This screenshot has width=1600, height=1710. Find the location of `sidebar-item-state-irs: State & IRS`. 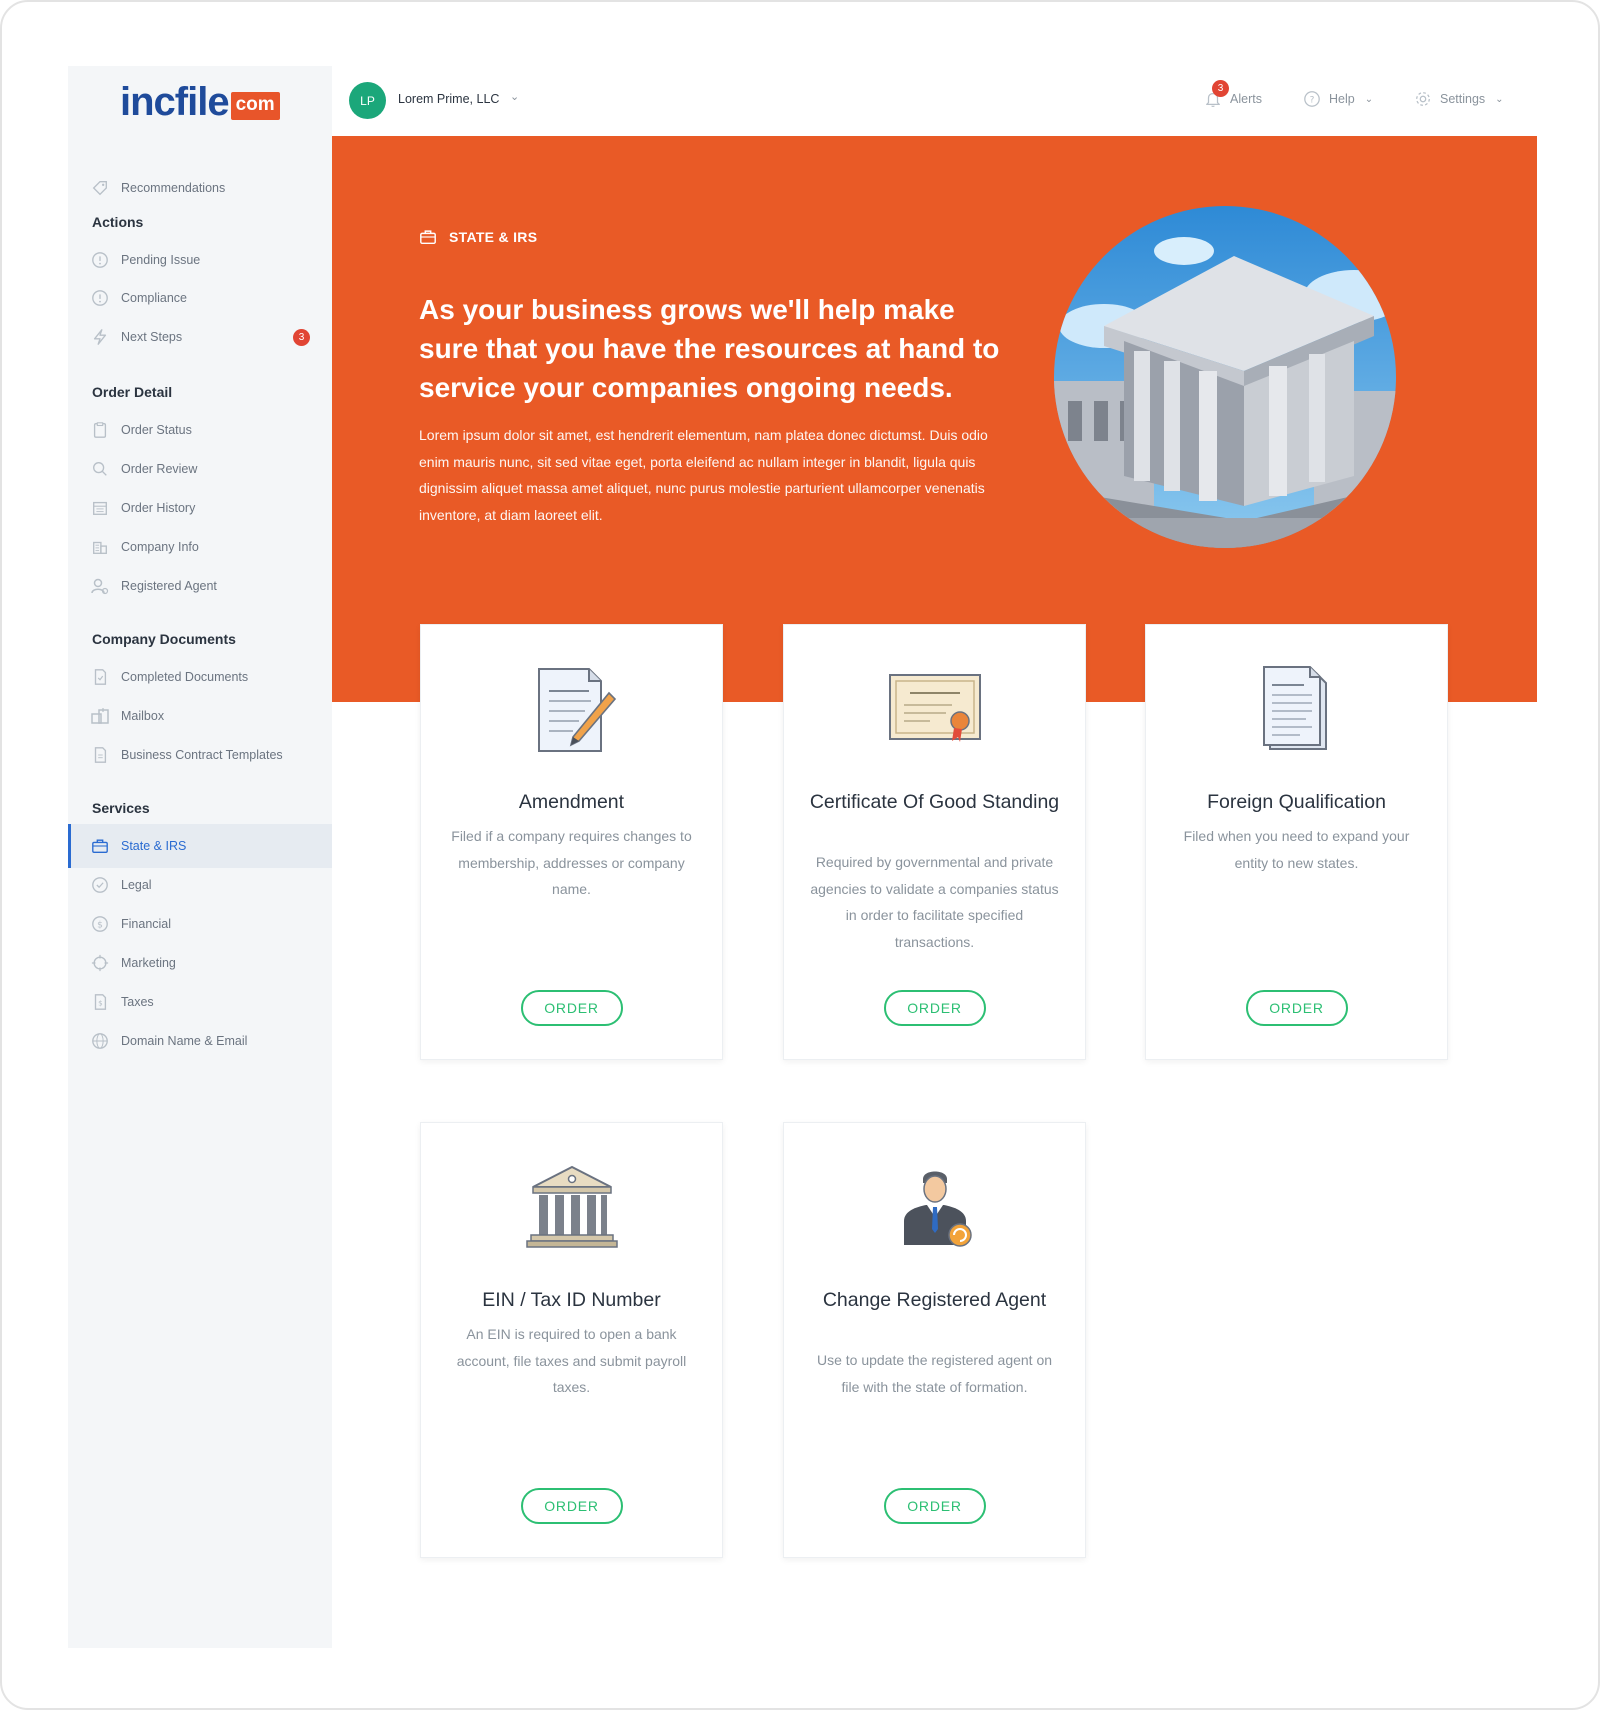

sidebar-item-state-irs: State & IRS is located at coordinates (200, 846).